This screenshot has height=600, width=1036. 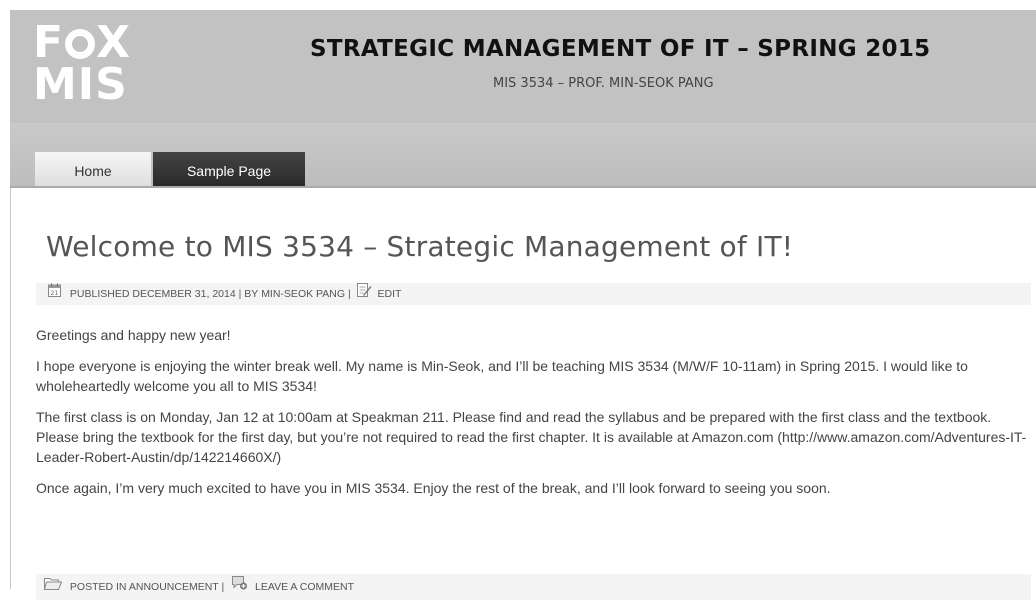 What do you see at coordinates (533, 587) in the screenshot?
I see `post-footer-meta: POSTED IN ANNOUNCEMENT | LEAVE A COMMENT` at bounding box center [533, 587].